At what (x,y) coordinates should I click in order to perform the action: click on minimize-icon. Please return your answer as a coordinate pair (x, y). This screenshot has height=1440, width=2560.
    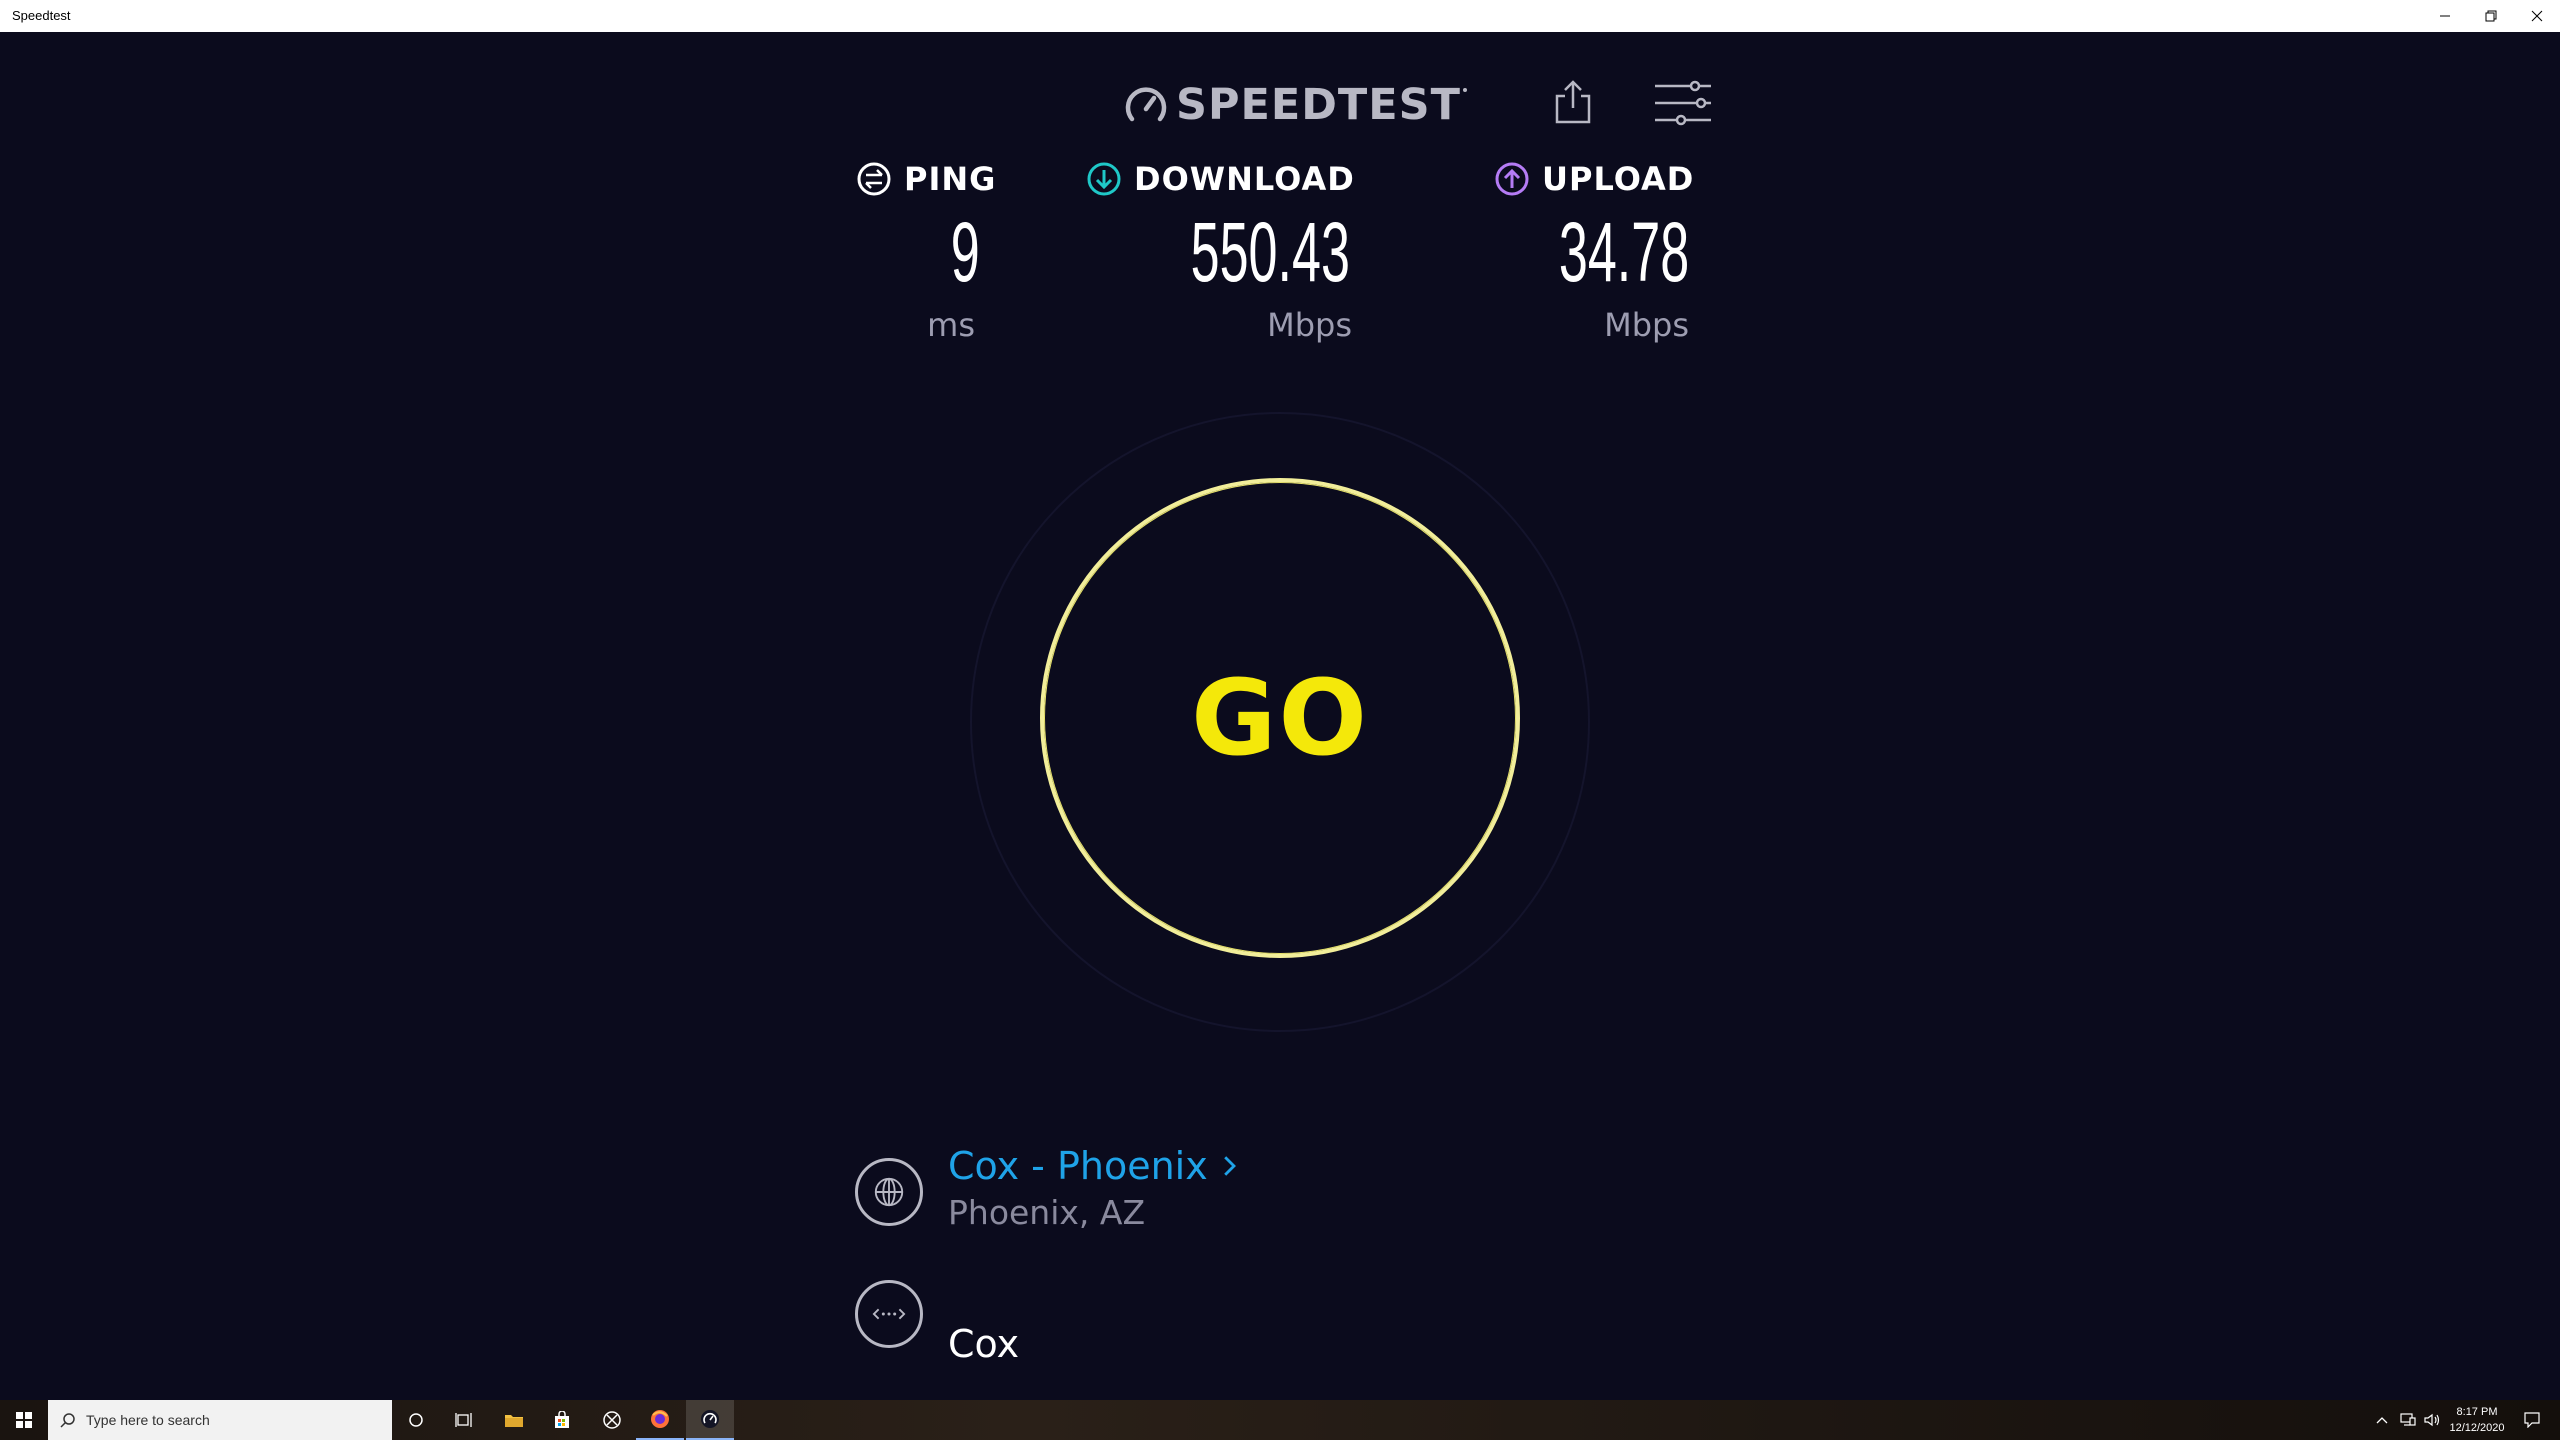
    Looking at the image, I should click on (2445, 16).